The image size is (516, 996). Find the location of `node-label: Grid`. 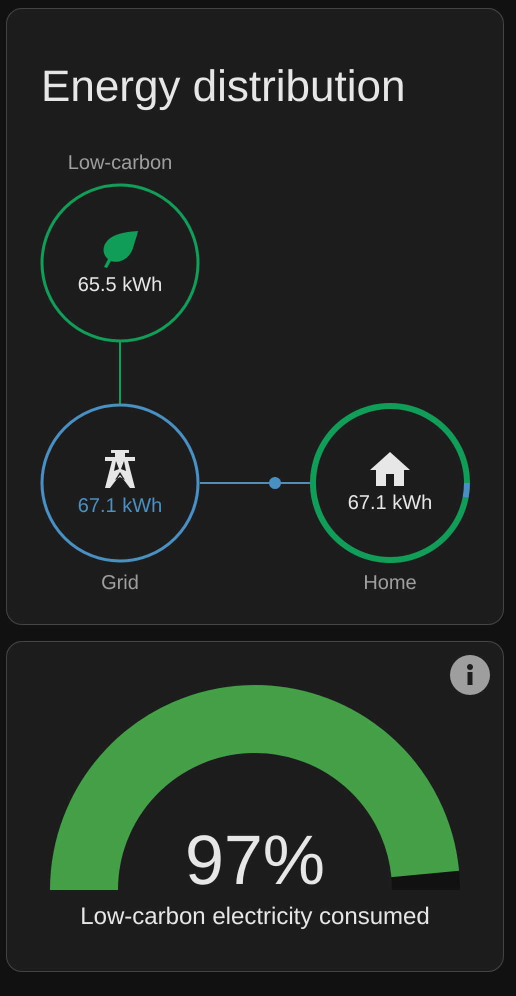

node-label: Grid is located at coordinates (120, 583).